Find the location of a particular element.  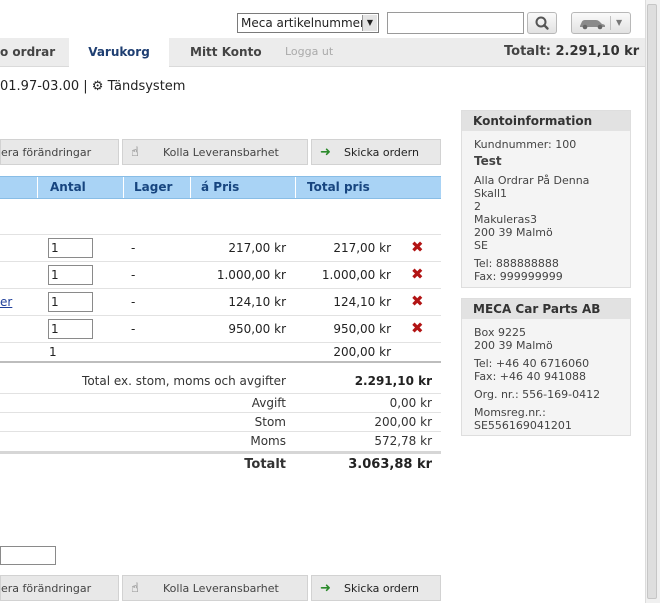

search-type-value: Meca artikelnummer is located at coordinates (303, 23).